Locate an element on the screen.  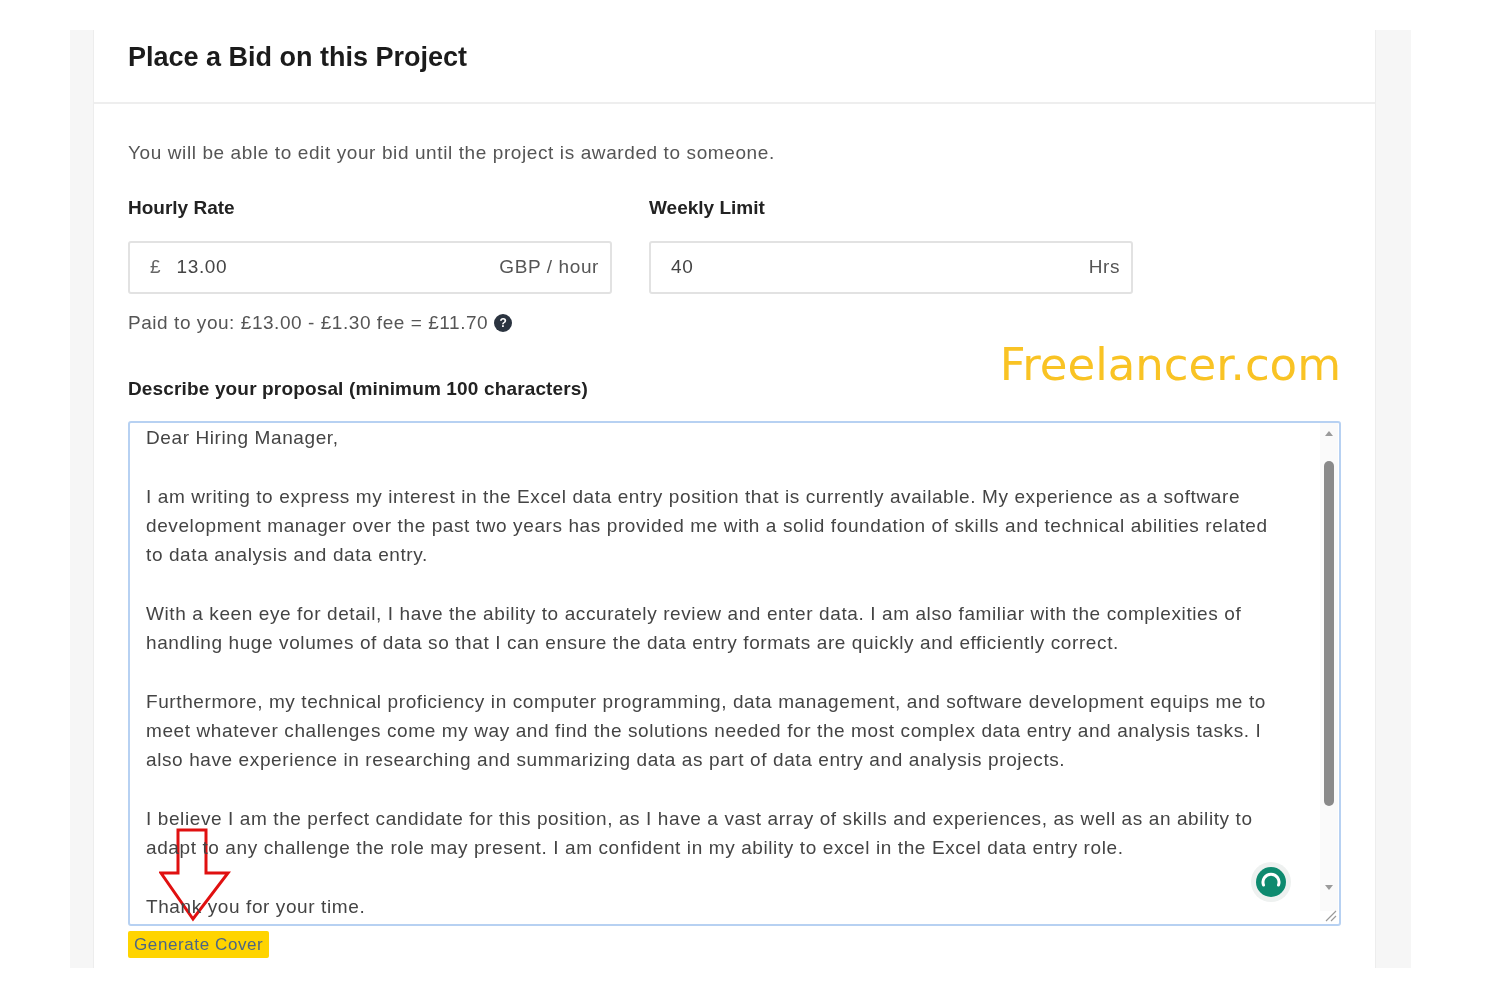
unit-text: GBP / hour is located at coordinates (549, 267).